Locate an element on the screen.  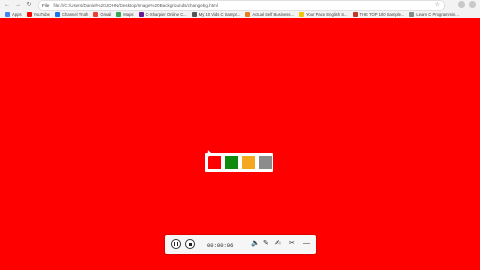
gmail-icon is located at coordinates (96, 14).